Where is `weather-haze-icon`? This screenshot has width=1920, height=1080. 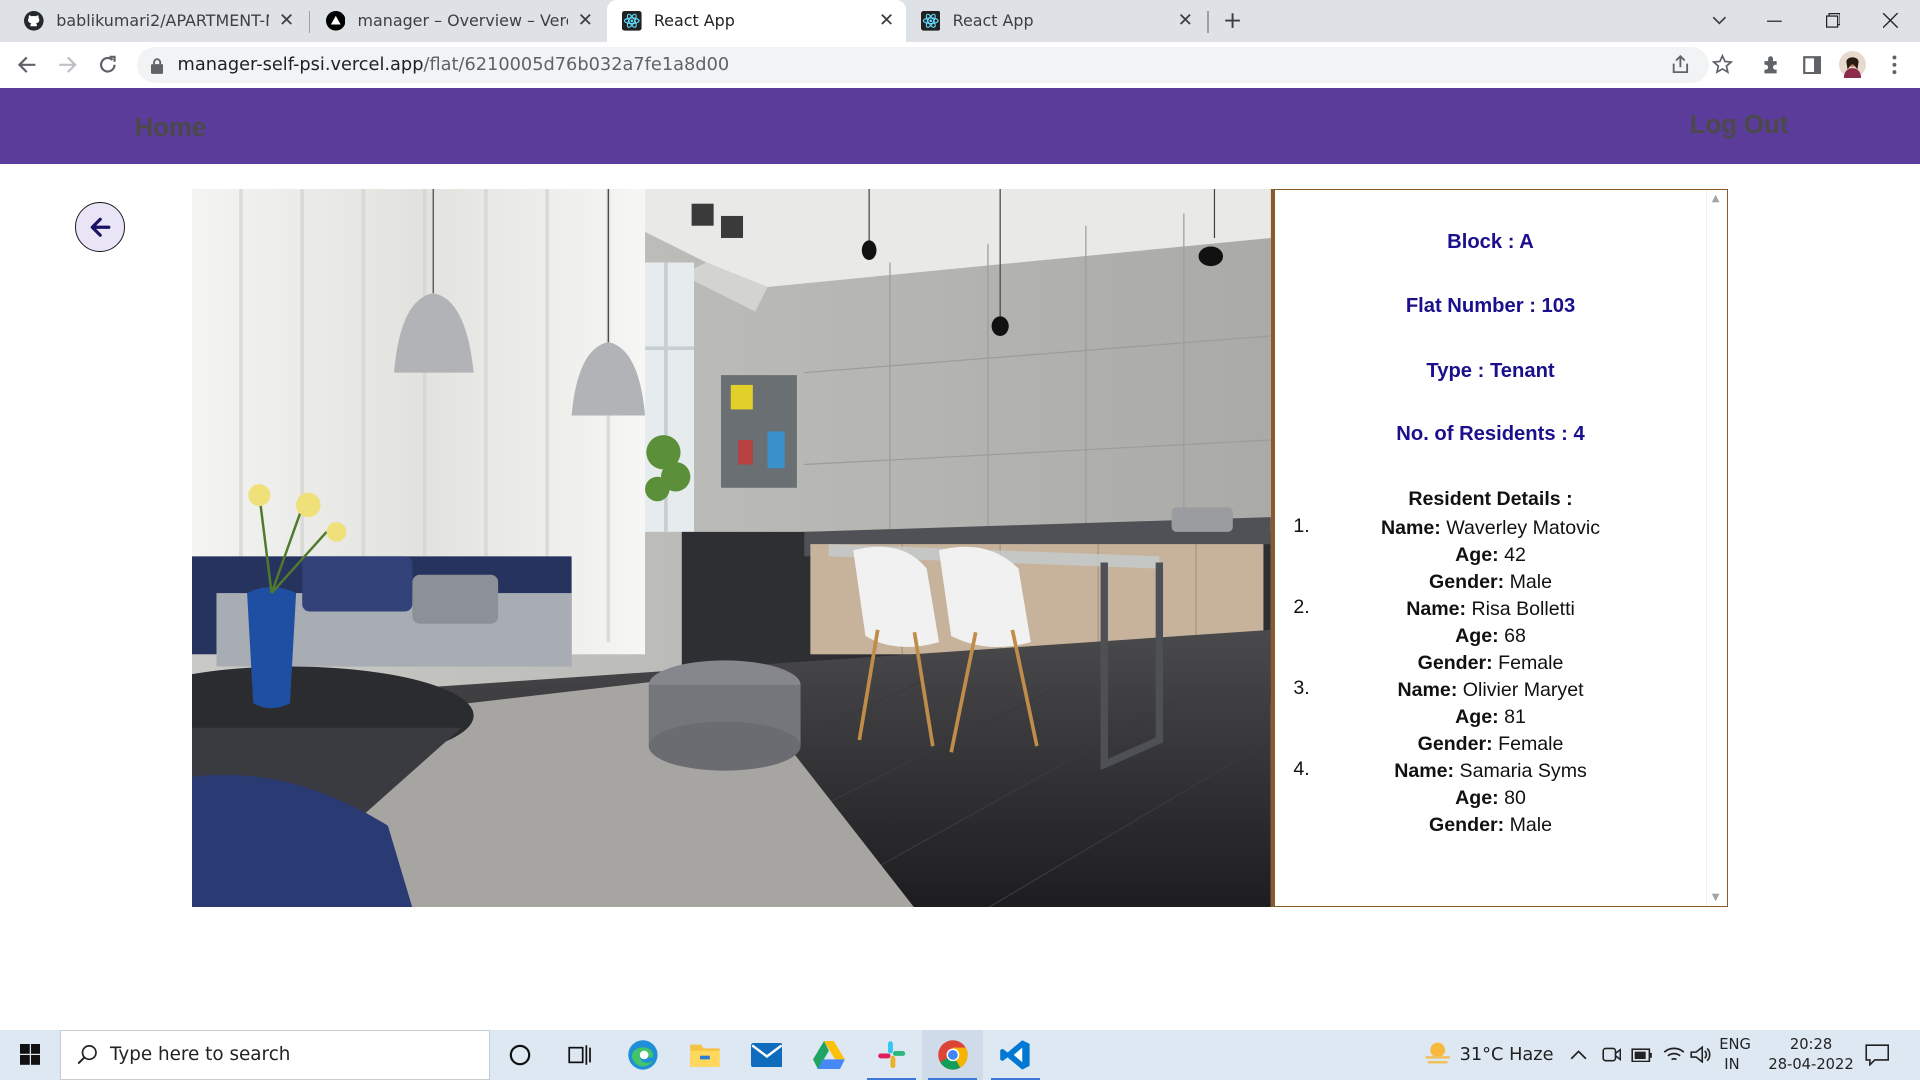 weather-haze-icon is located at coordinates (1437, 1054).